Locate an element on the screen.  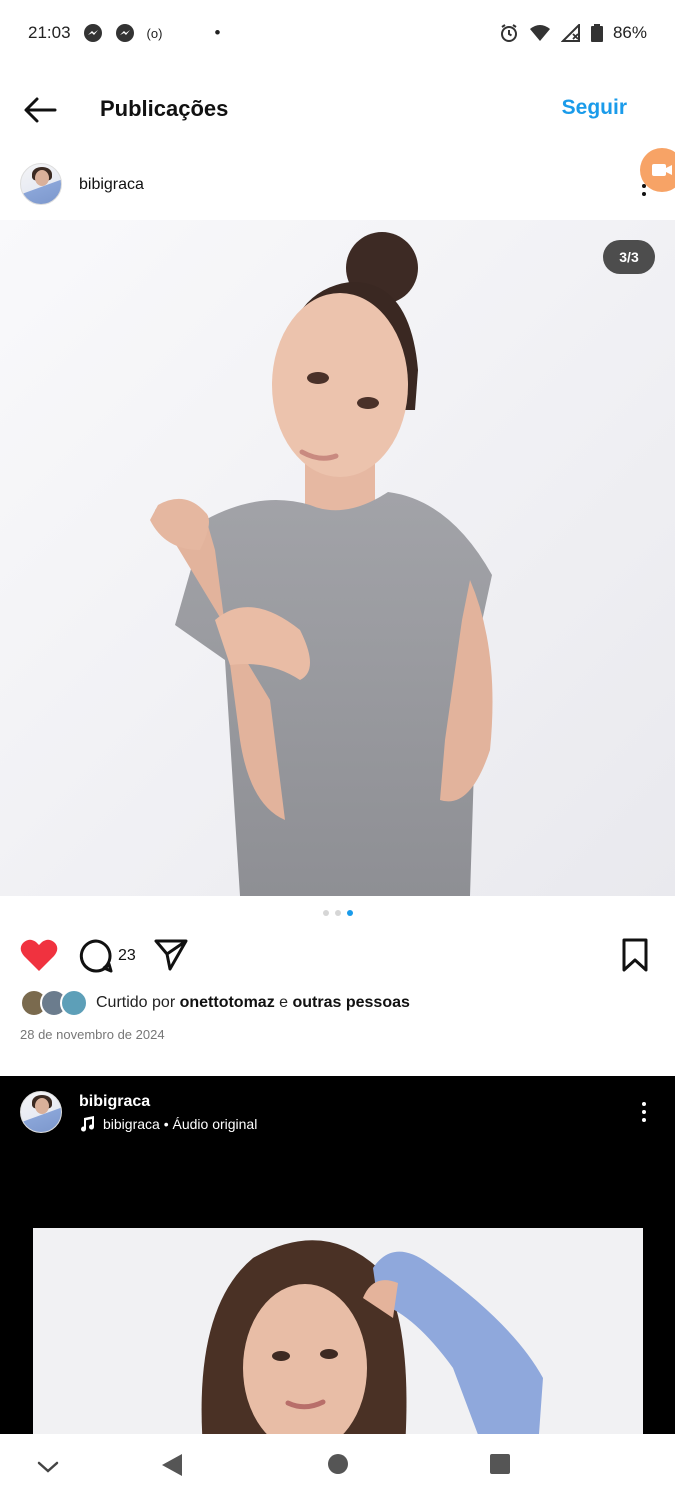
status-right: 86% is located at coordinates (573, 33).